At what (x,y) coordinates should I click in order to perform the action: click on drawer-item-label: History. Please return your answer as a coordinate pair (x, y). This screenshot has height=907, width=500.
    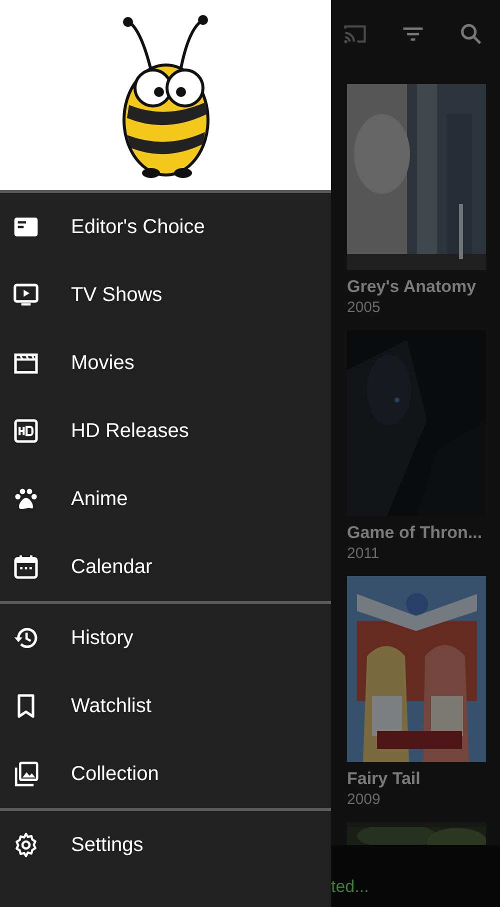
    Looking at the image, I should click on (102, 638).